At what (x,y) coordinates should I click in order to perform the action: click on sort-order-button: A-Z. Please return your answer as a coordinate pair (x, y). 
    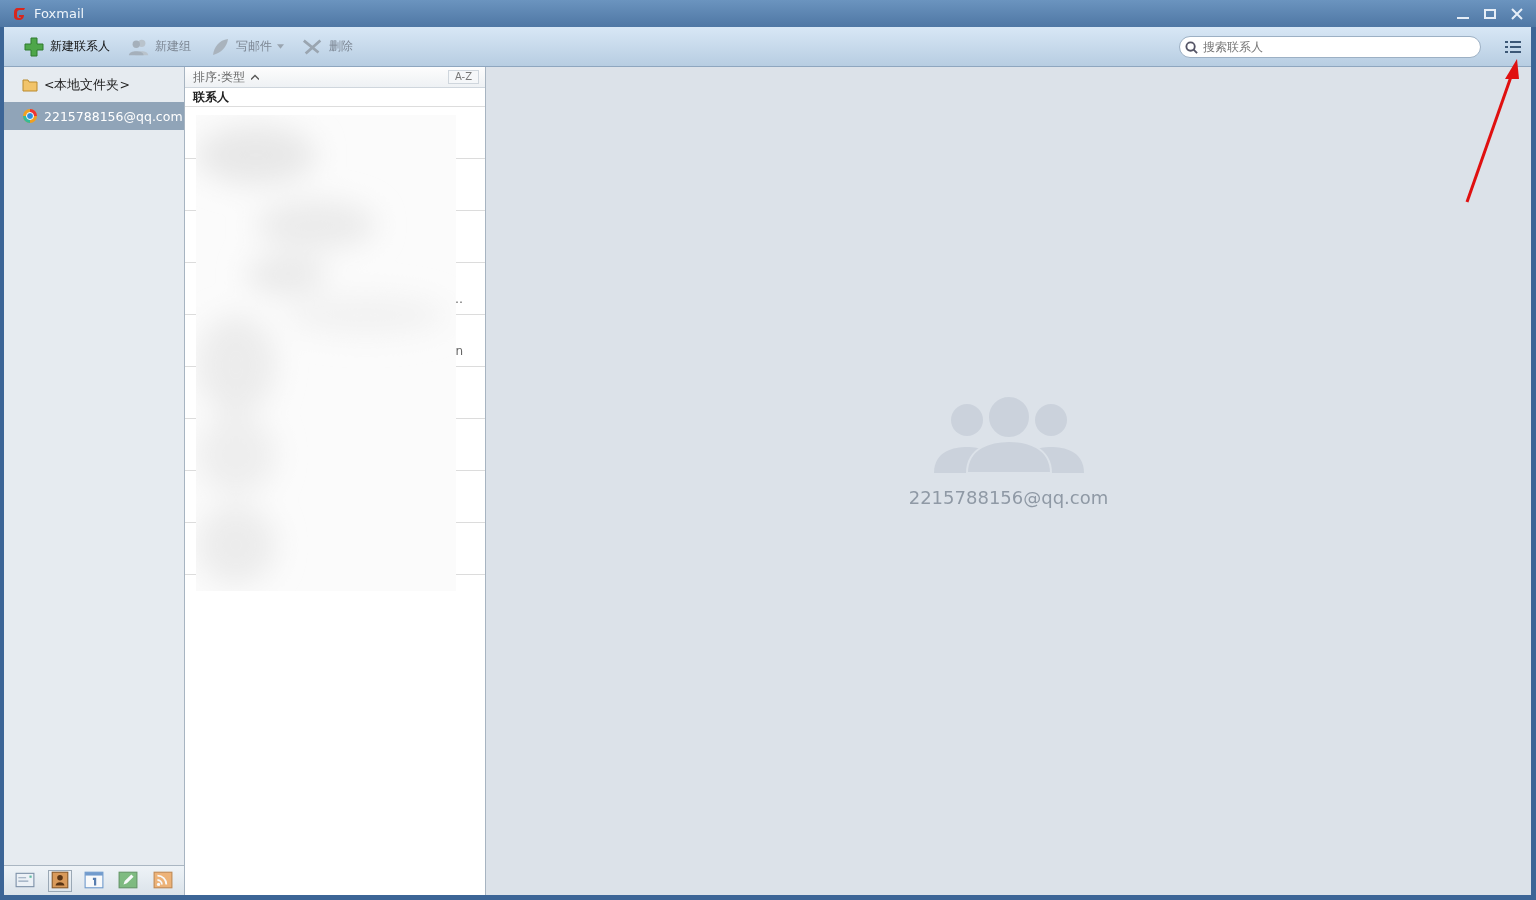
    Looking at the image, I should click on (463, 77).